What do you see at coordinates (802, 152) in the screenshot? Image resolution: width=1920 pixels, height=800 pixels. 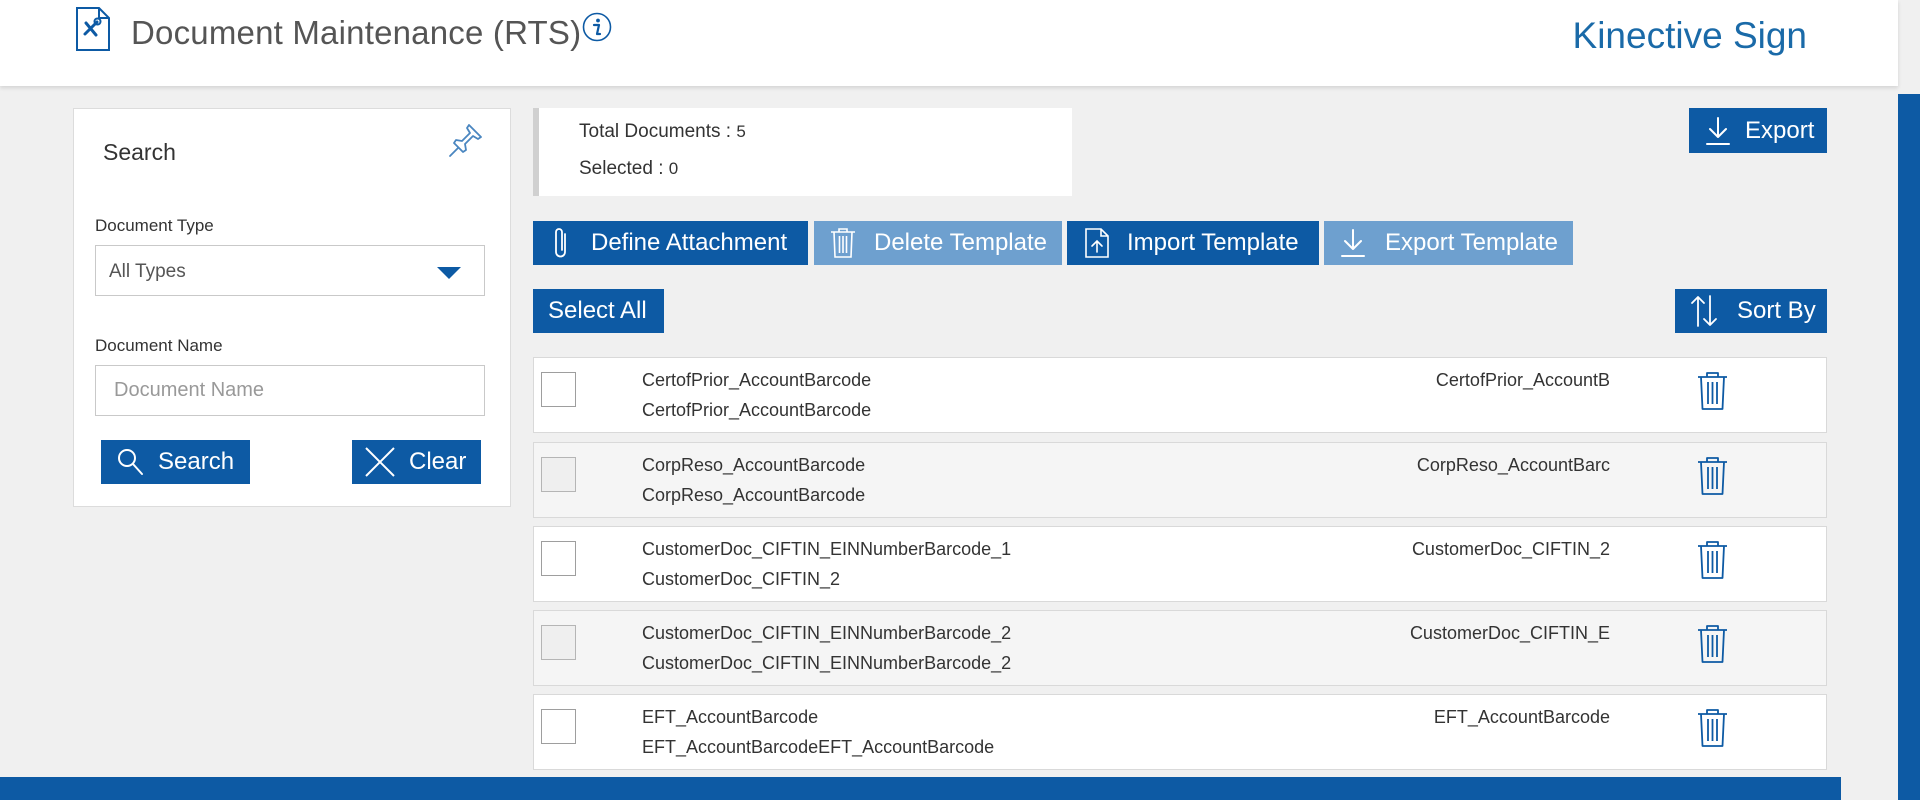 I see `document-summary: Total Documents : 5 Selected : 0` at bounding box center [802, 152].